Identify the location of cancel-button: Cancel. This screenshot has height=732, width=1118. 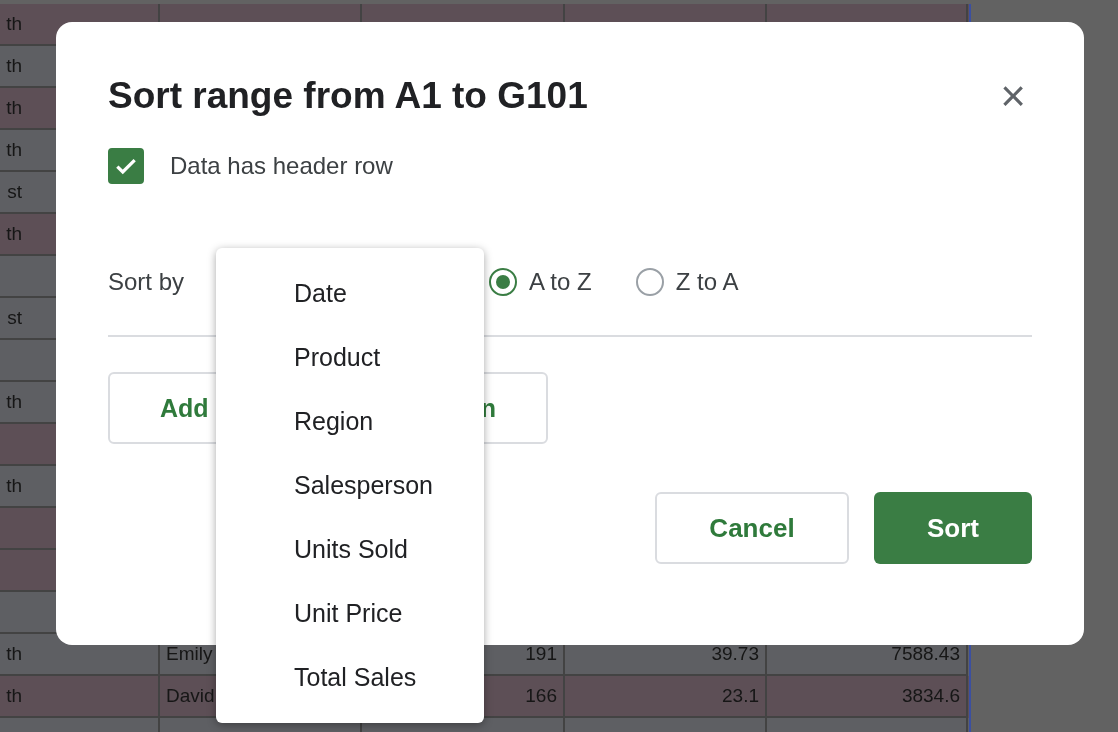
(752, 528).